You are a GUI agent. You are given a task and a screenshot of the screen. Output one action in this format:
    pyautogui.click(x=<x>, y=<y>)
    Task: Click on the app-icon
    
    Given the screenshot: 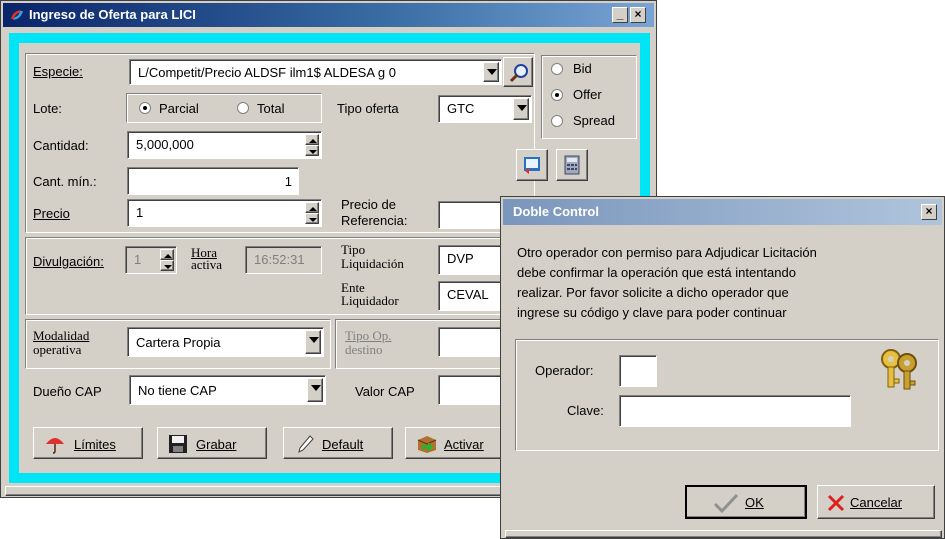 What is the action you would take?
    pyautogui.click(x=17, y=15)
    